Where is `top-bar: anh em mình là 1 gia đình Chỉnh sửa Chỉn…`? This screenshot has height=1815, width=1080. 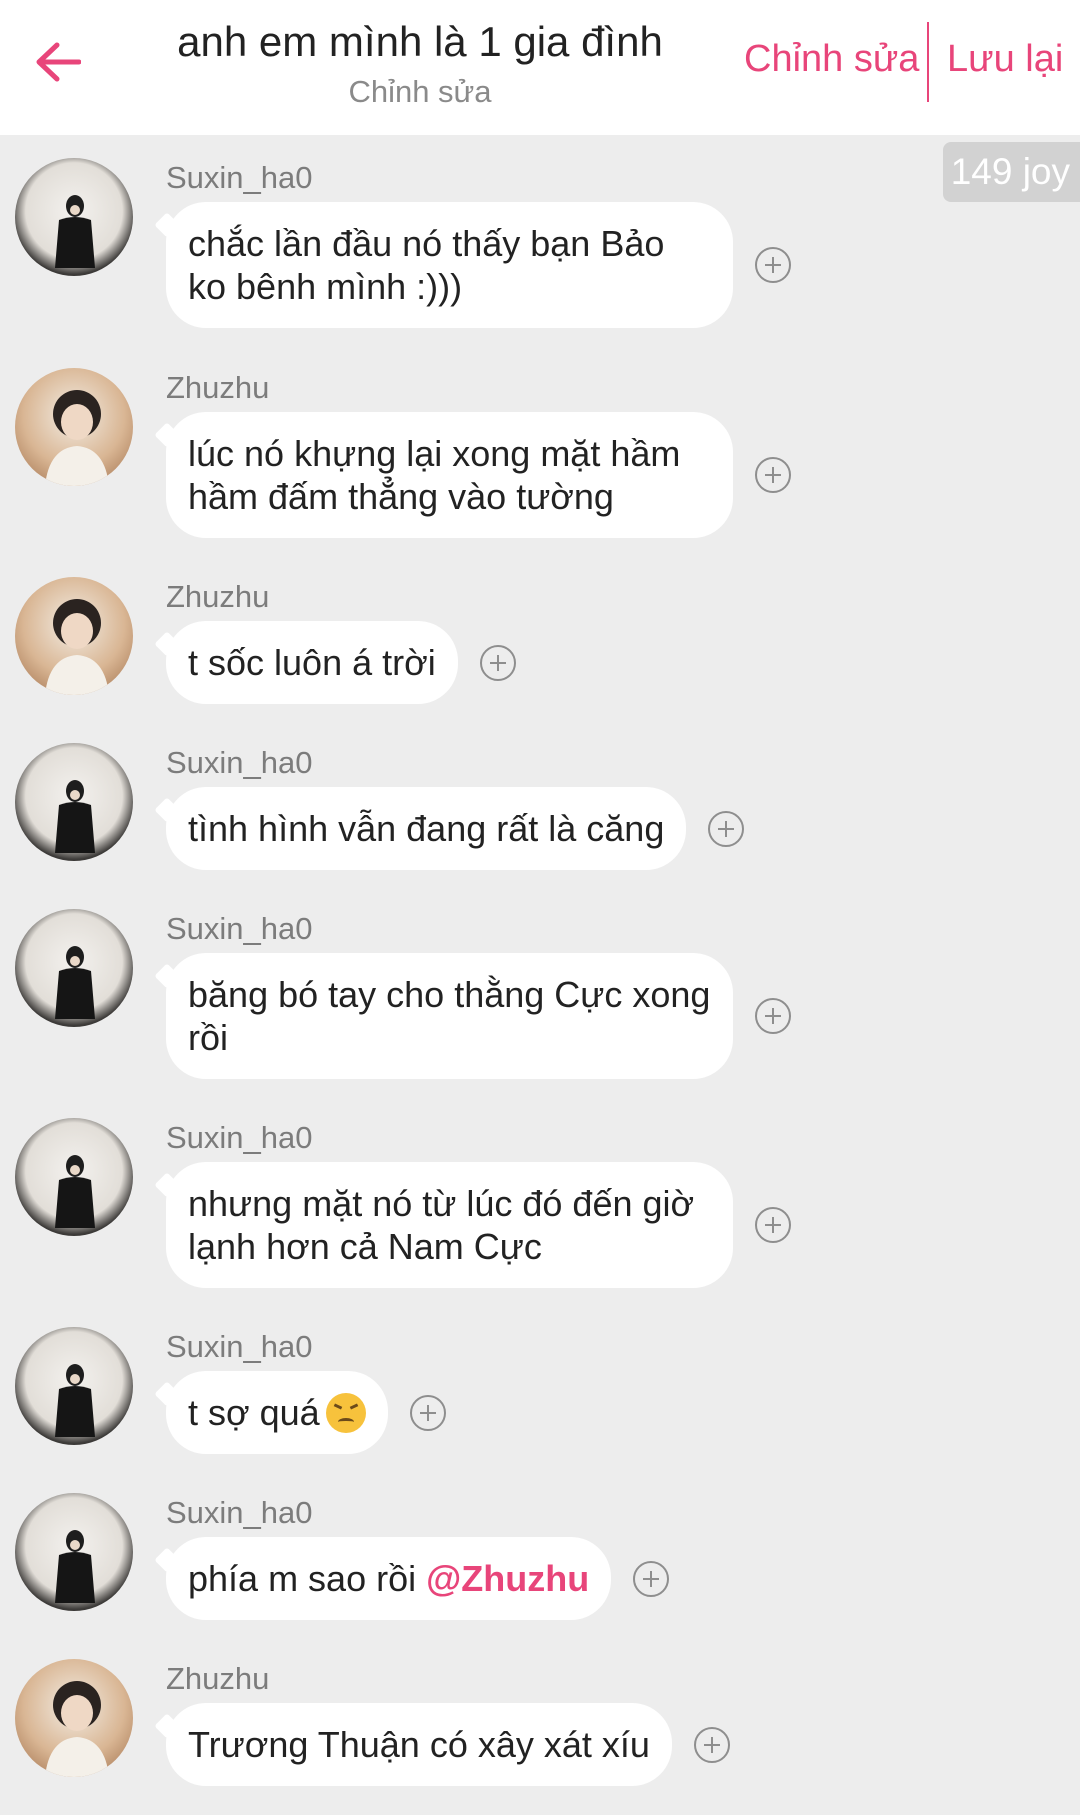 top-bar: anh em mình là 1 gia đình Chỉnh sửa Chỉn… is located at coordinates (540, 67).